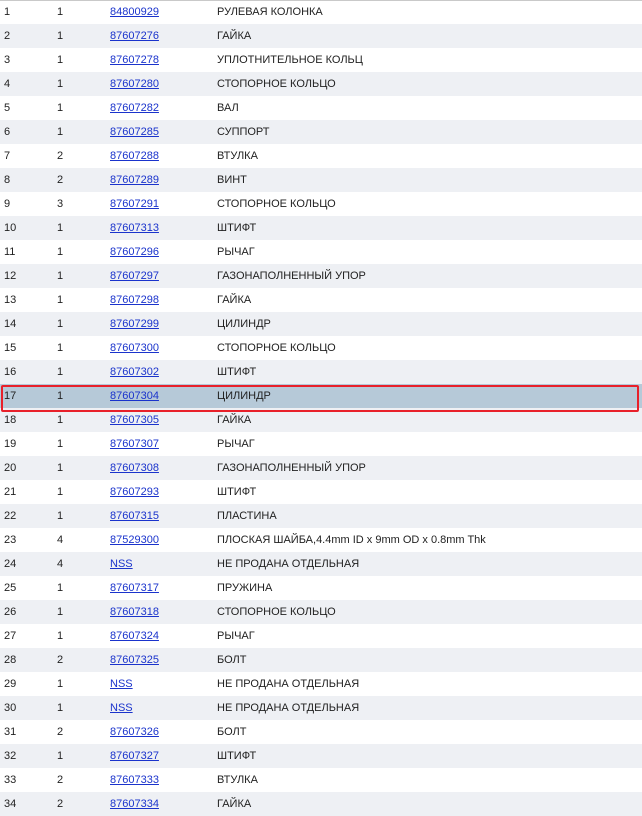 Image resolution: width=642 pixels, height=816 pixels. What do you see at coordinates (134, 444) in the screenshot?
I see `part-number-link: 87607307` at bounding box center [134, 444].